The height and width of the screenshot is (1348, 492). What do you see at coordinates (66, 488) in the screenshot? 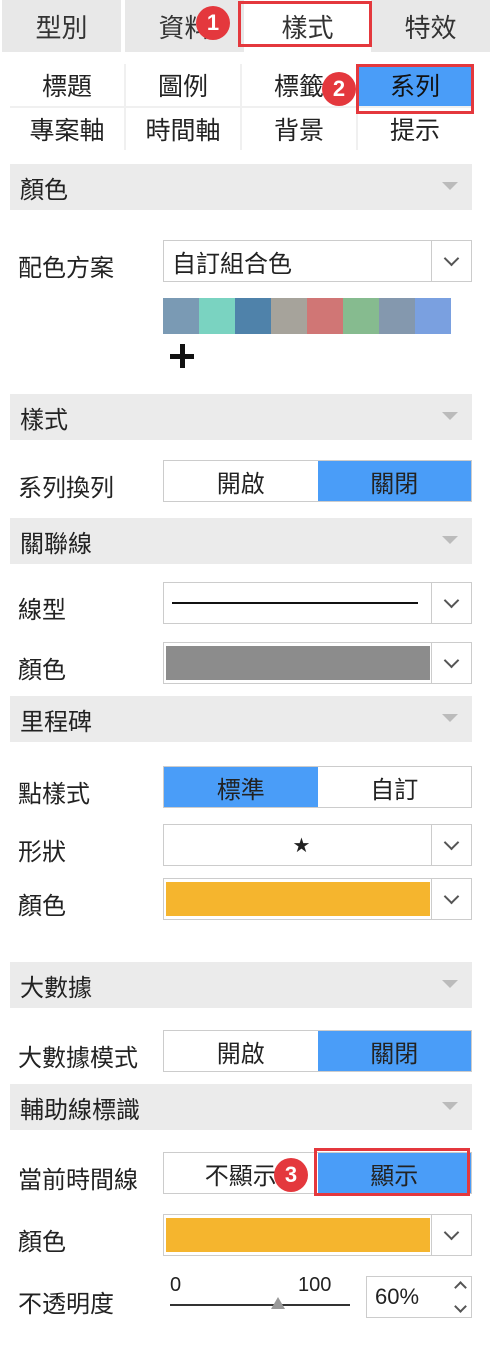
I see `series-wrap-label: 系列換列` at bounding box center [66, 488].